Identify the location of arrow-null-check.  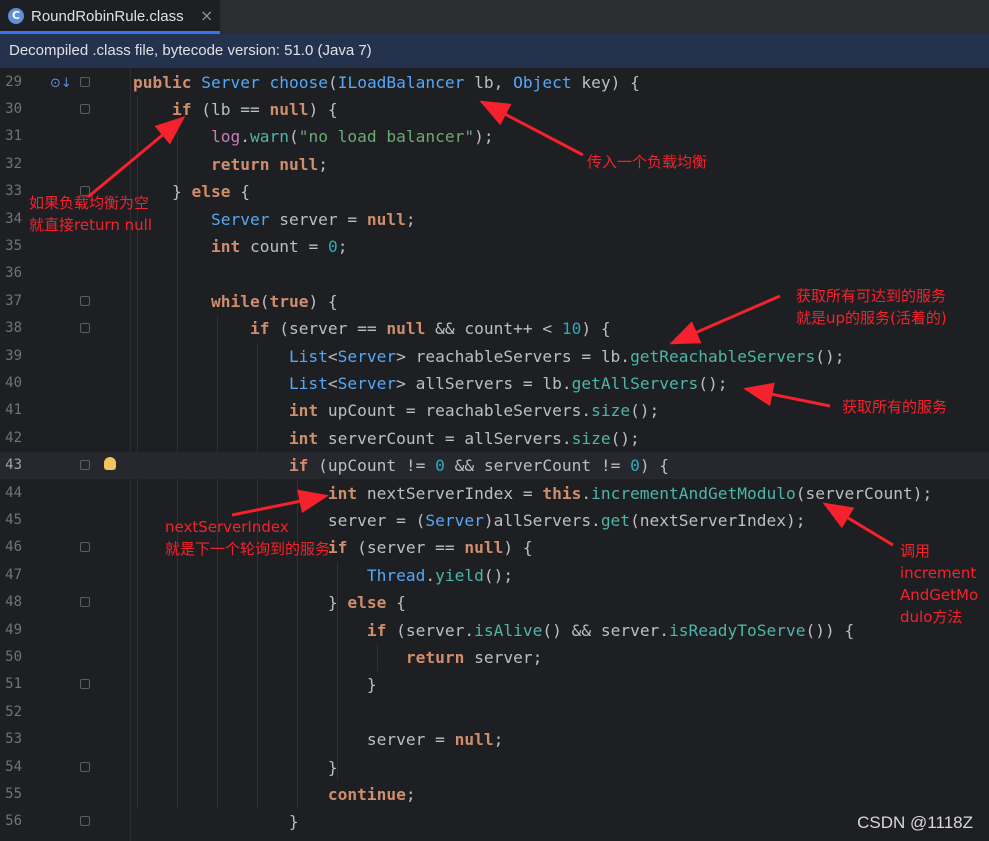
(136, 157).